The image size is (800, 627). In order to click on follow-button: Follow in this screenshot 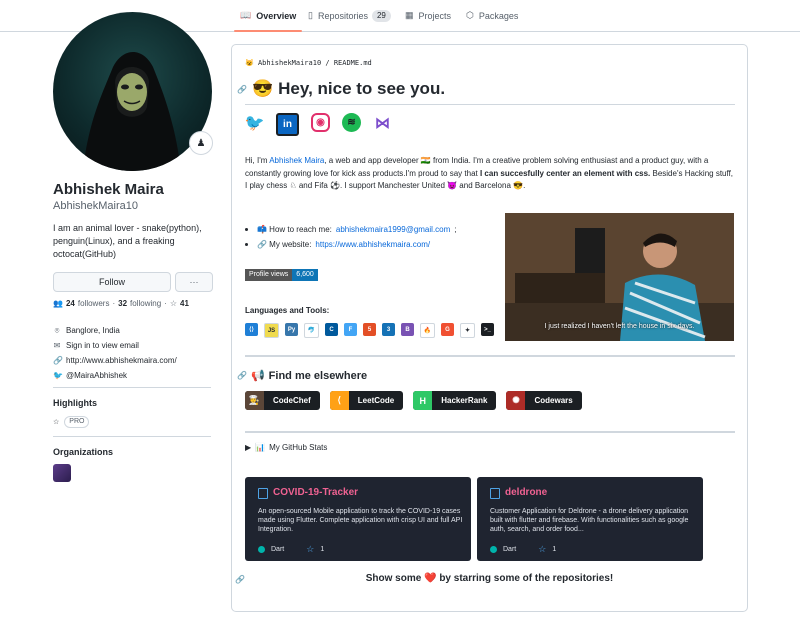, I will do `click(112, 282)`.